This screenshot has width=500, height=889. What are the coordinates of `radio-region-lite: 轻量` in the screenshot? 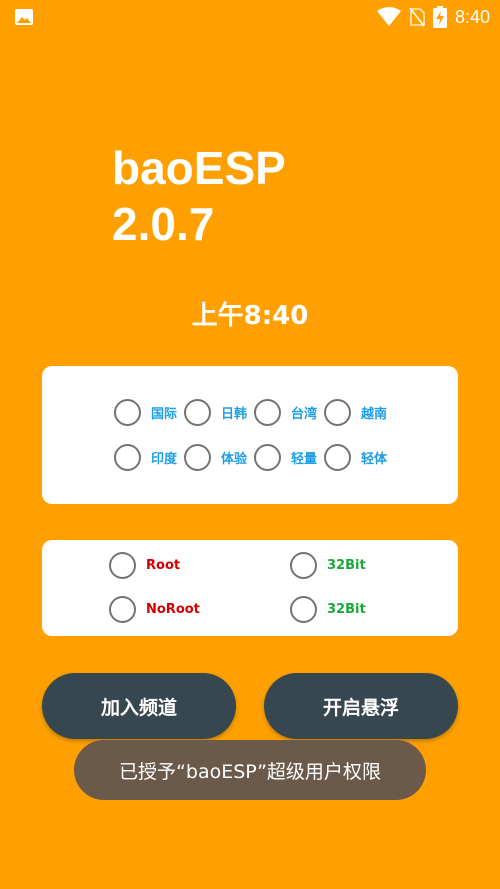 It's located at (285, 457).